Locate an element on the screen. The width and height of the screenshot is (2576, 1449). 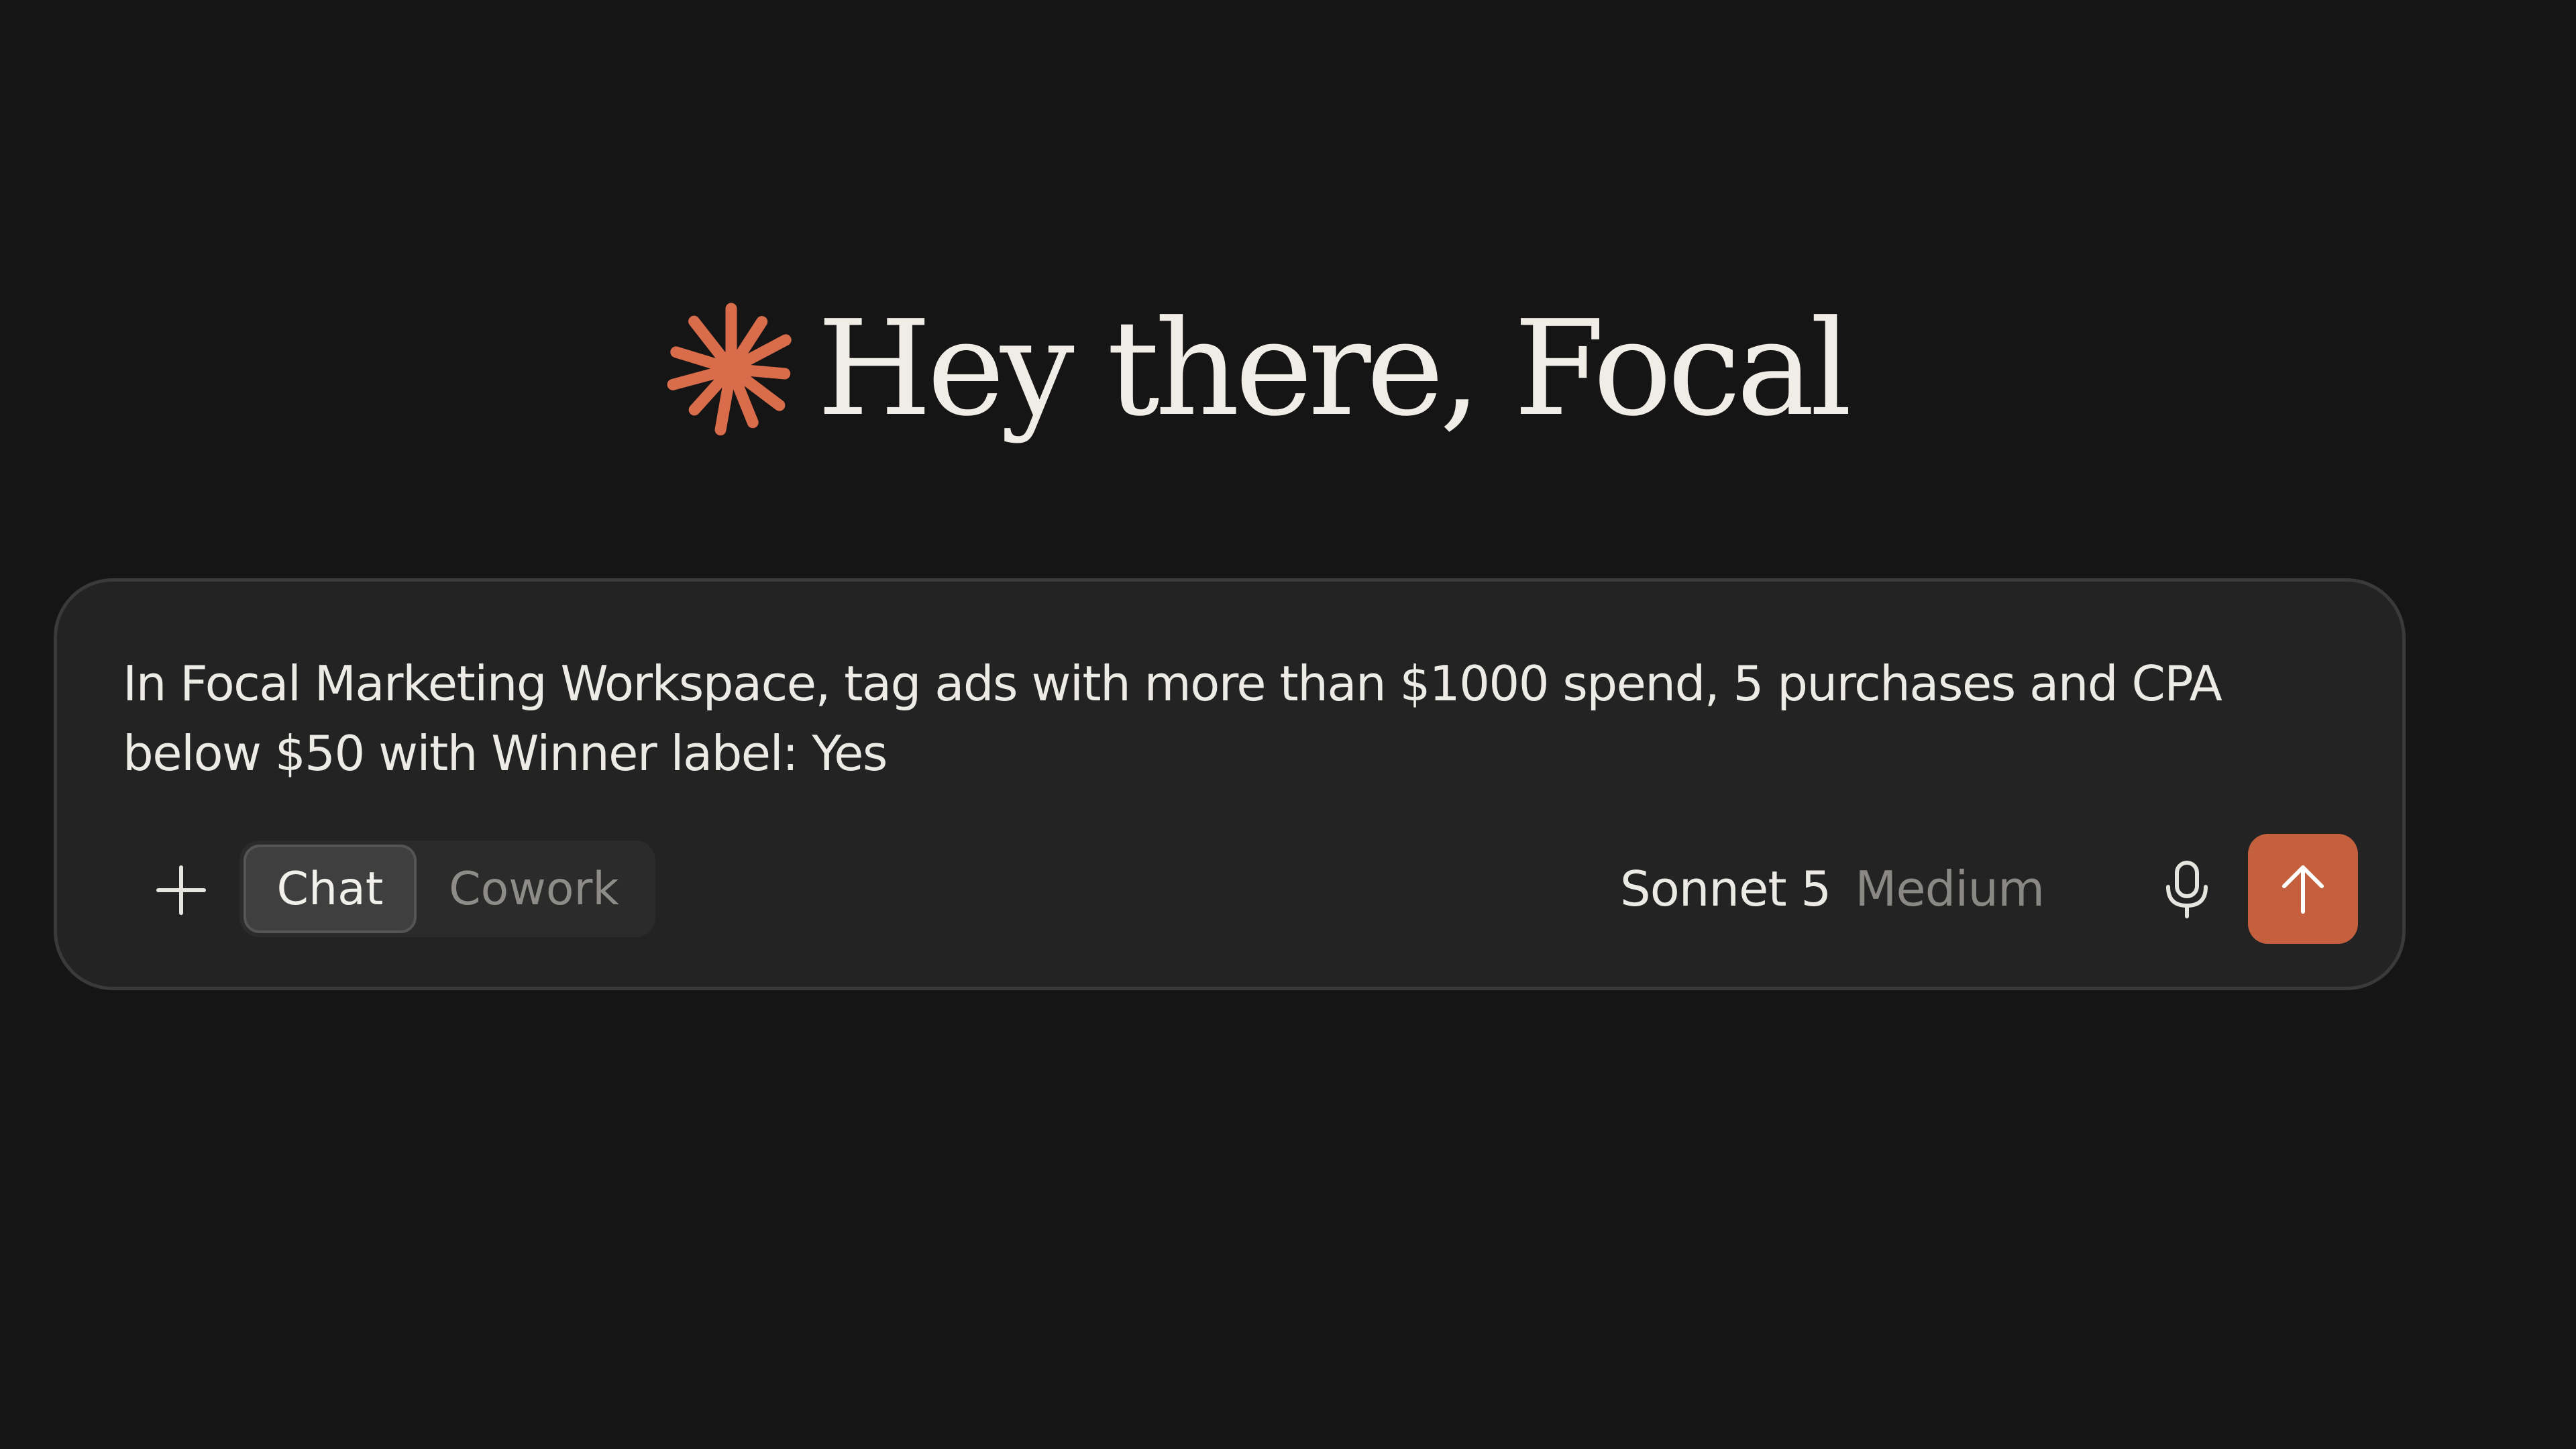
greeting-header: Hey there, Focal is located at coordinates (1258, 369).